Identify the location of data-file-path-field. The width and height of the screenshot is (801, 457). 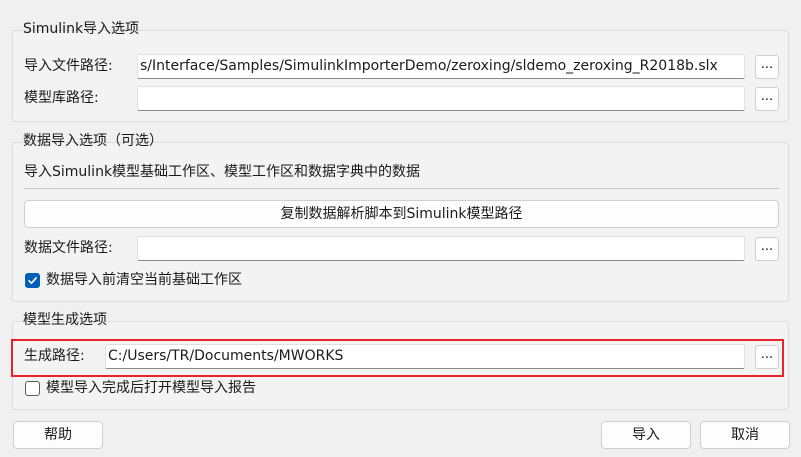
(441, 248).